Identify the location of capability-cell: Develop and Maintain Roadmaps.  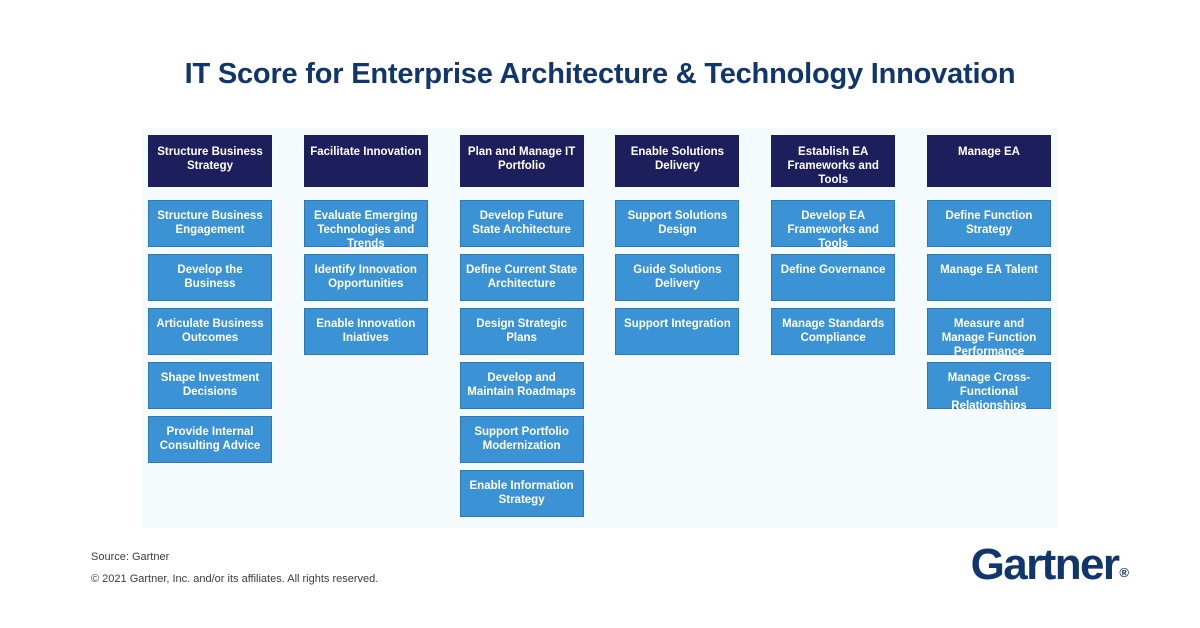
(521, 385).